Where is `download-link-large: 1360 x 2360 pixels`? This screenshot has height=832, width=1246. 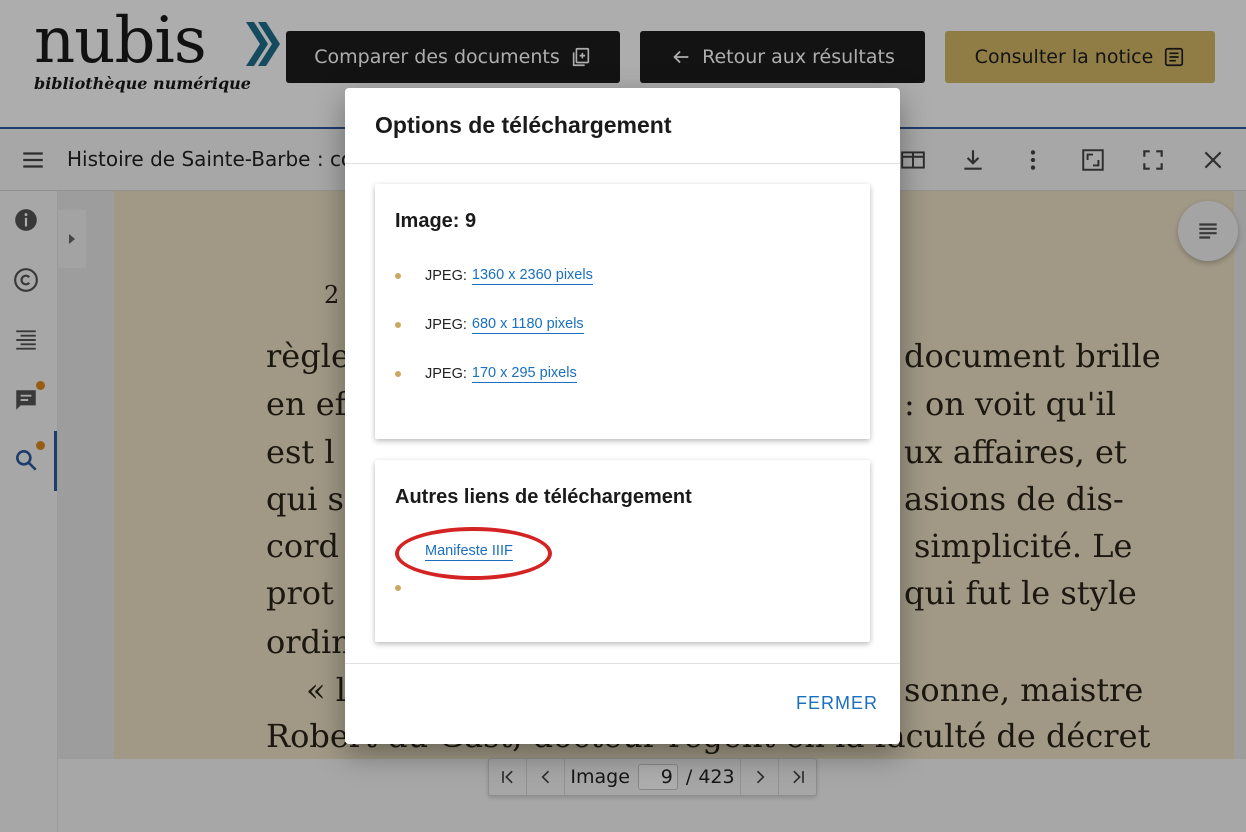 download-link-large: 1360 x 2360 pixels is located at coordinates (532, 276).